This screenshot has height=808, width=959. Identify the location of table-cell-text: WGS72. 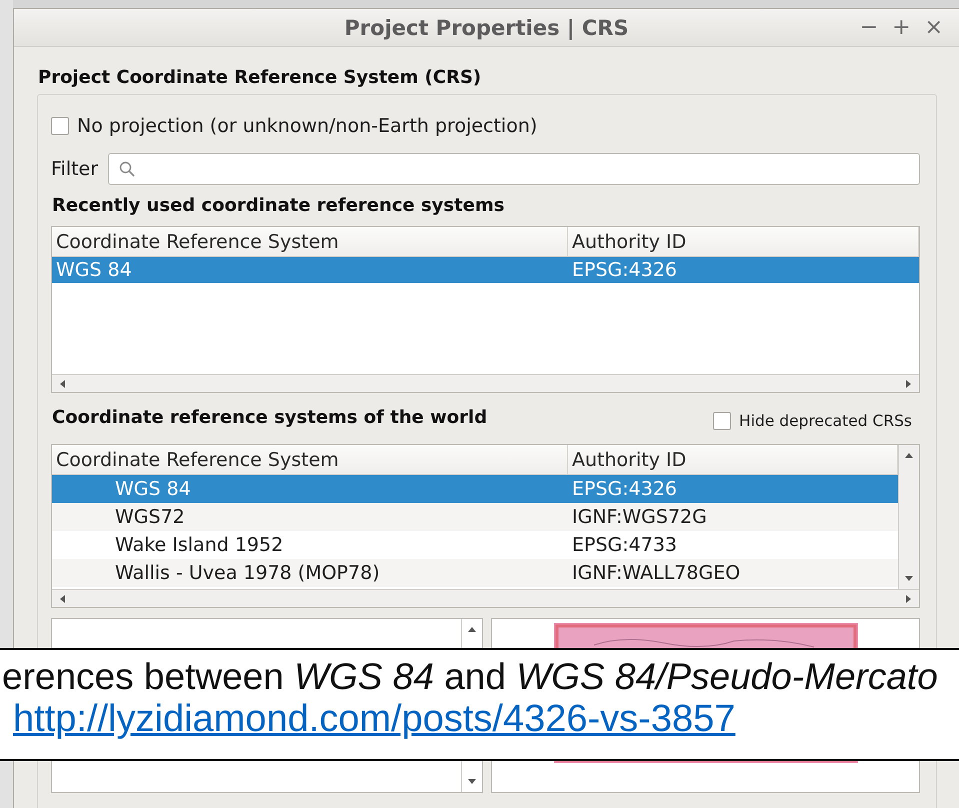
(150, 517).